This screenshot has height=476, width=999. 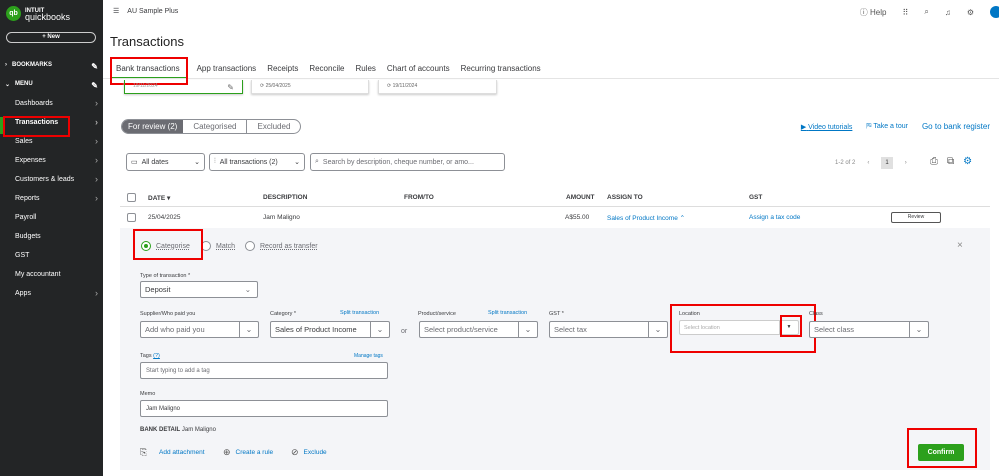 I want to click on new-button: + New, so click(x=51, y=37).